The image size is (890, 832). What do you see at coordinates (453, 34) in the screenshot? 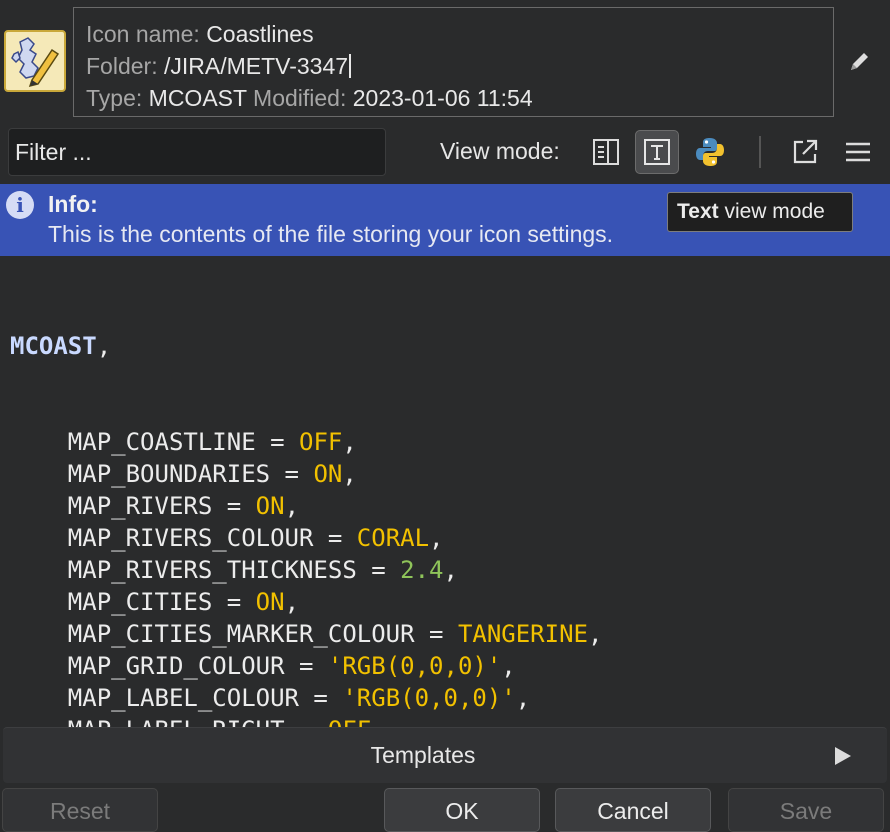
I see `icon-name-row: Icon name: Coastlines` at bounding box center [453, 34].